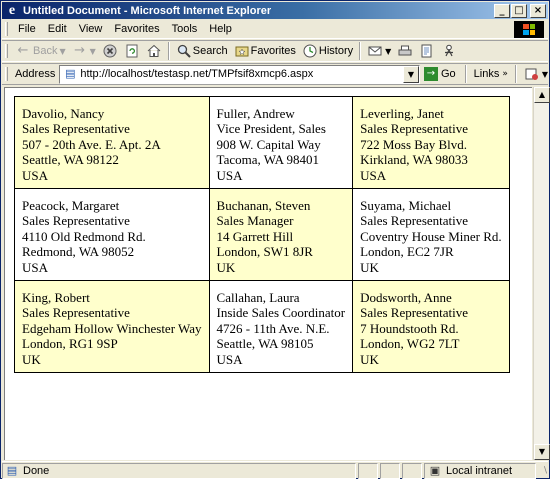  What do you see at coordinates (410, 344) in the screenshot?
I see `employee-city: London, WG2 7LT` at bounding box center [410, 344].